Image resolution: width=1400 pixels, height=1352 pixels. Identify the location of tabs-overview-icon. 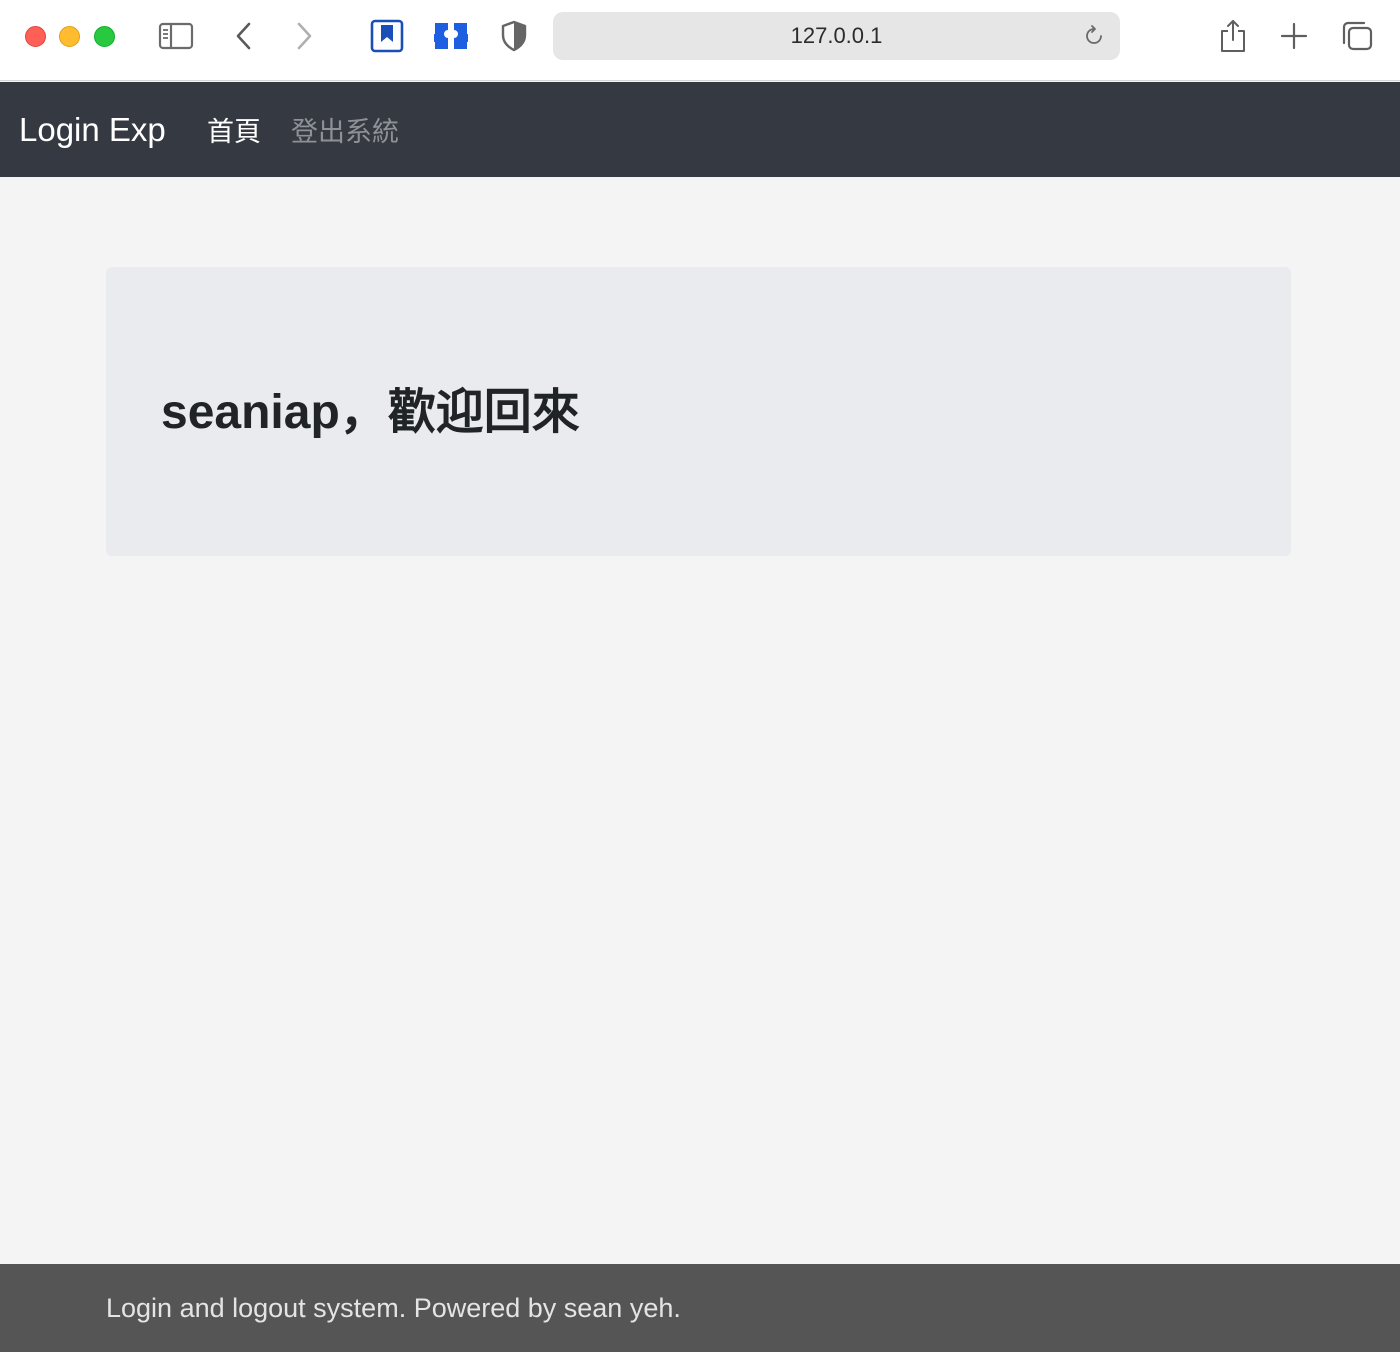
(1357, 36).